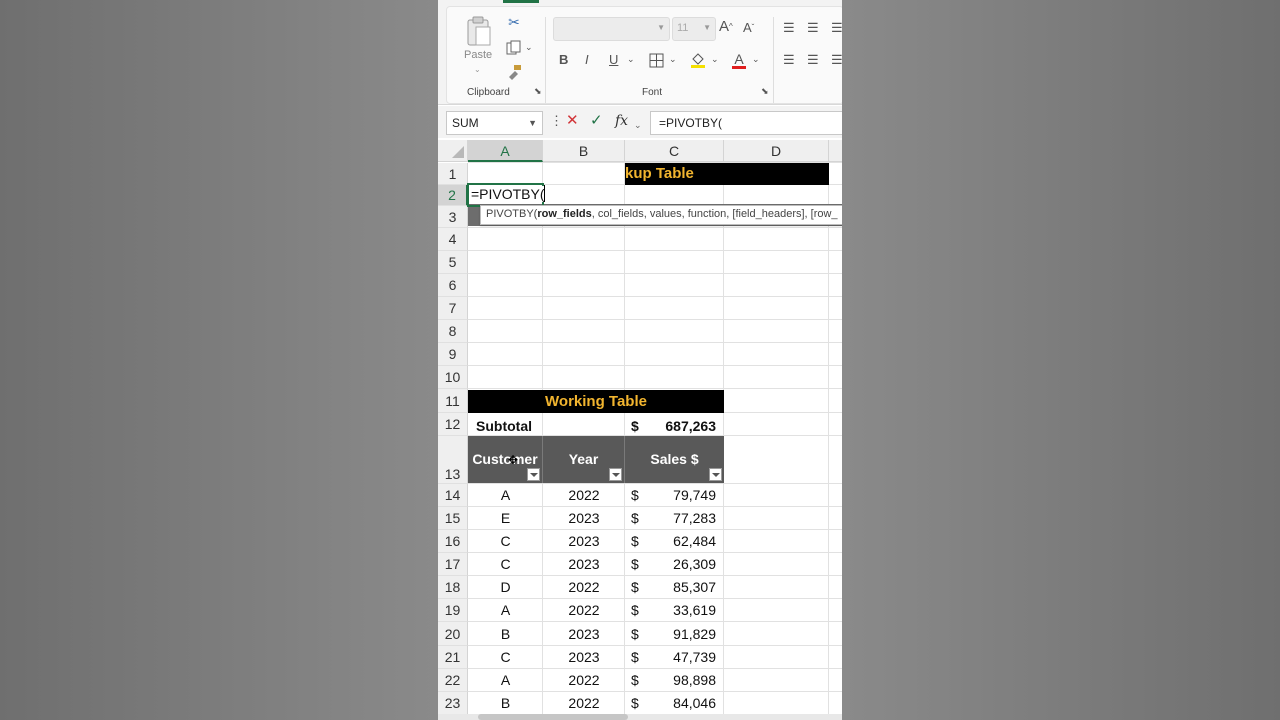 The height and width of the screenshot is (720, 1280). Describe the element at coordinates (494, 123) in the screenshot. I see `name-box: SUM ▼` at that location.